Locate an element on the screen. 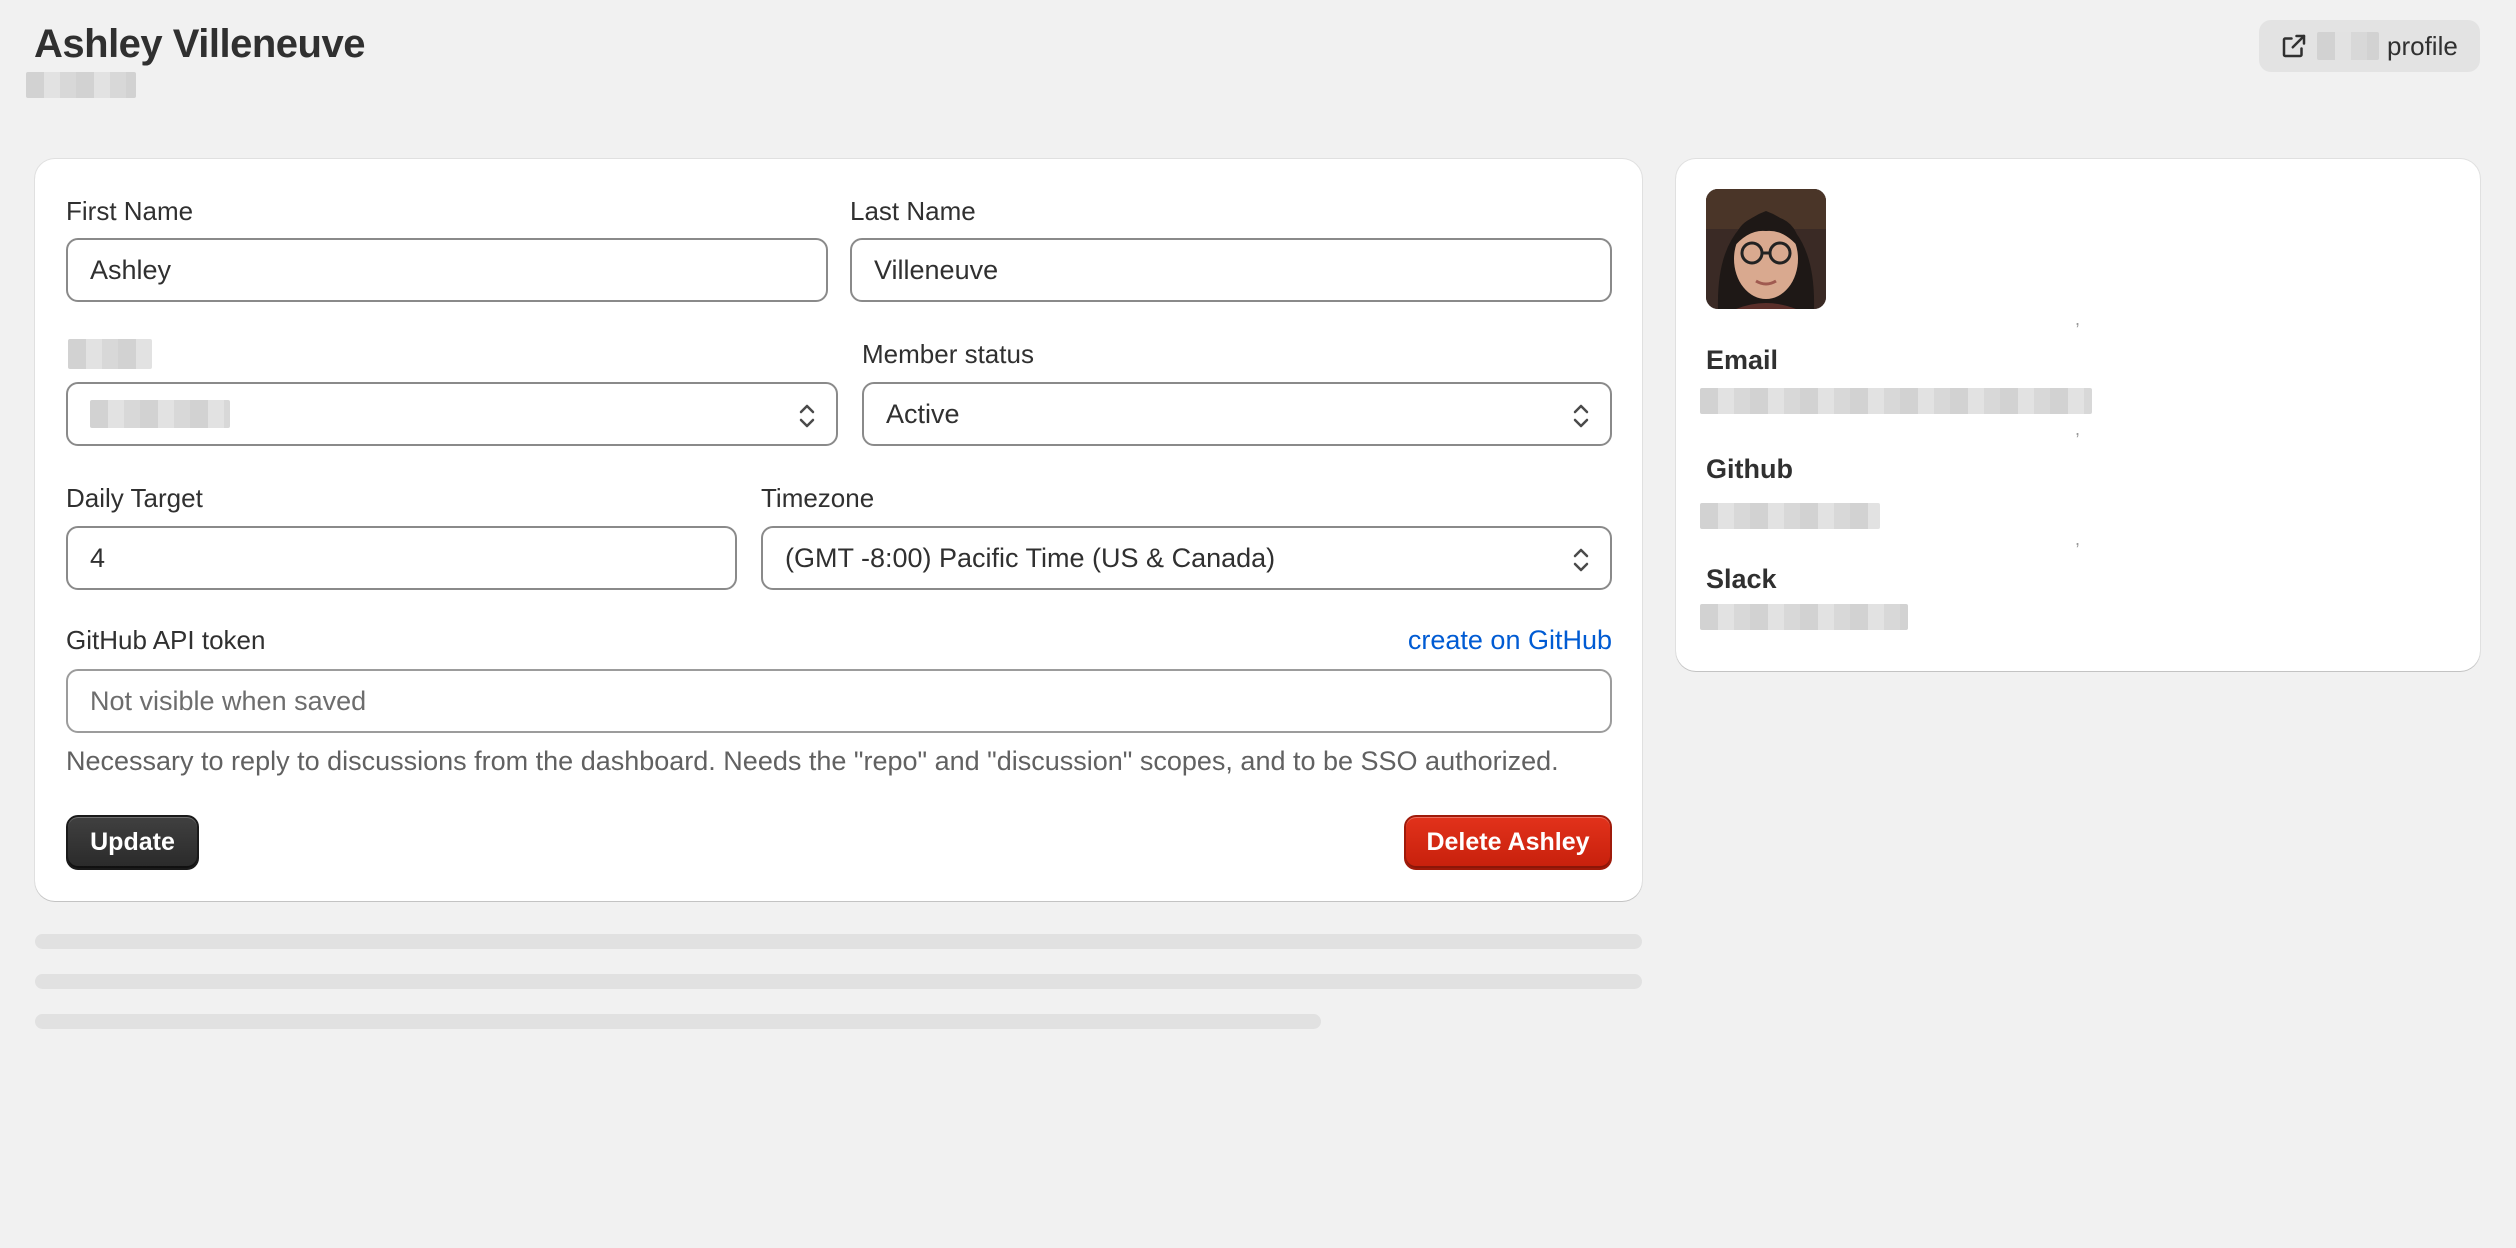  update-button: Update is located at coordinates (132, 842).